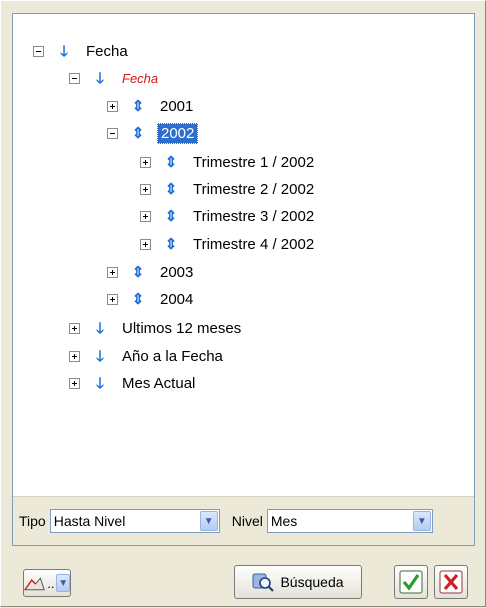 The width and height of the screenshot is (486, 608). What do you see at coordinates (284, 521) in the screenshot?
I see `nivel-value: Mes` at bounding box center [284, 521].